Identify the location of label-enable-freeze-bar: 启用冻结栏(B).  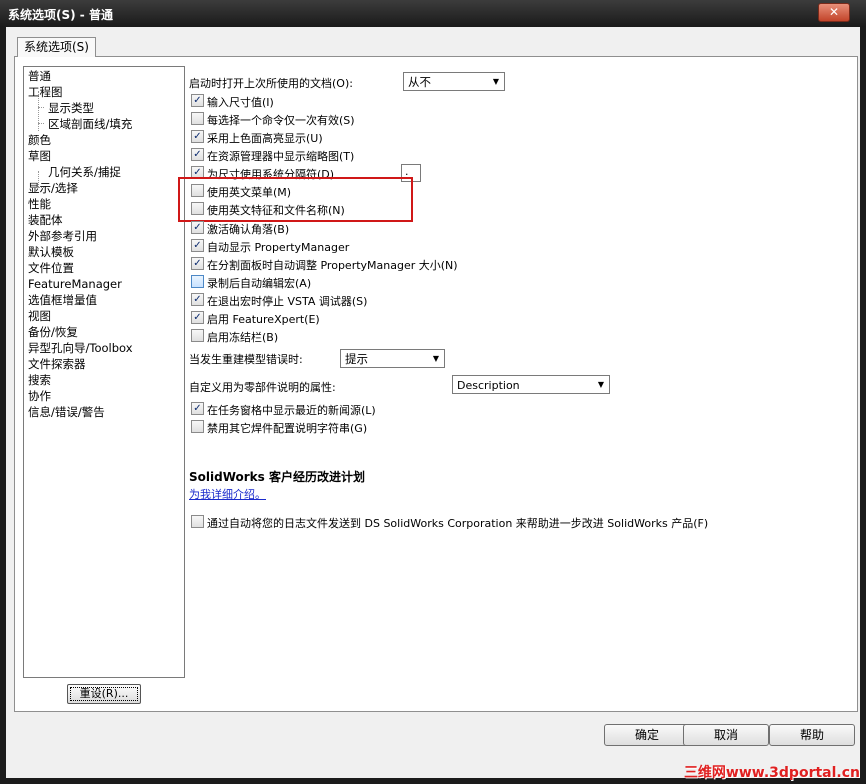
(243, 337).